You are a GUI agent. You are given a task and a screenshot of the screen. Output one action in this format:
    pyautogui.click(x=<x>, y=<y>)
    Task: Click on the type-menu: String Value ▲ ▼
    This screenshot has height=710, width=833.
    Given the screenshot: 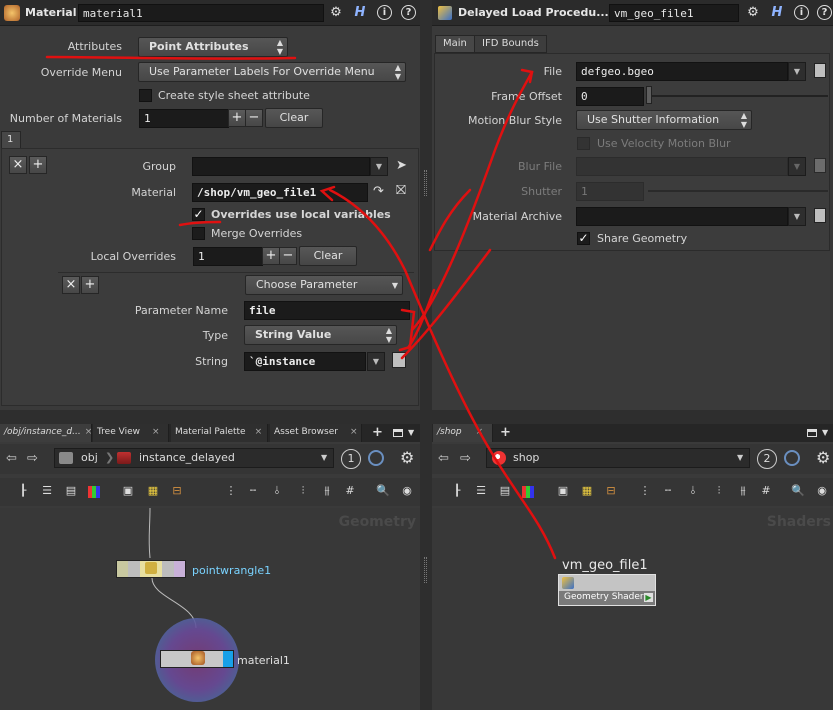 What is the action you would take?
    pyautogui.click(x=320, y=335)
    